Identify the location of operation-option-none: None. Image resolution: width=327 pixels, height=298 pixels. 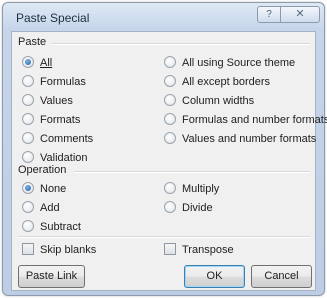
(44, 188).